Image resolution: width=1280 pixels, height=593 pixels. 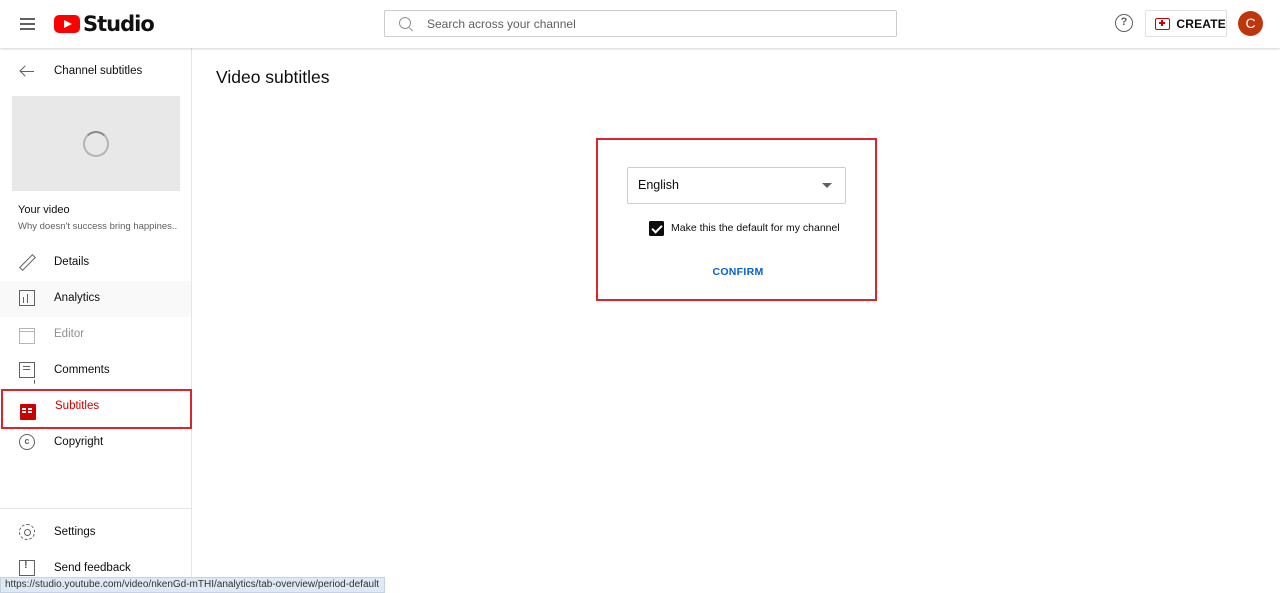 What do you see at coordinates (95, 335) in the screenshot?
I see `sidebar-item-editor: Editor` at bounding box center [95, 335].